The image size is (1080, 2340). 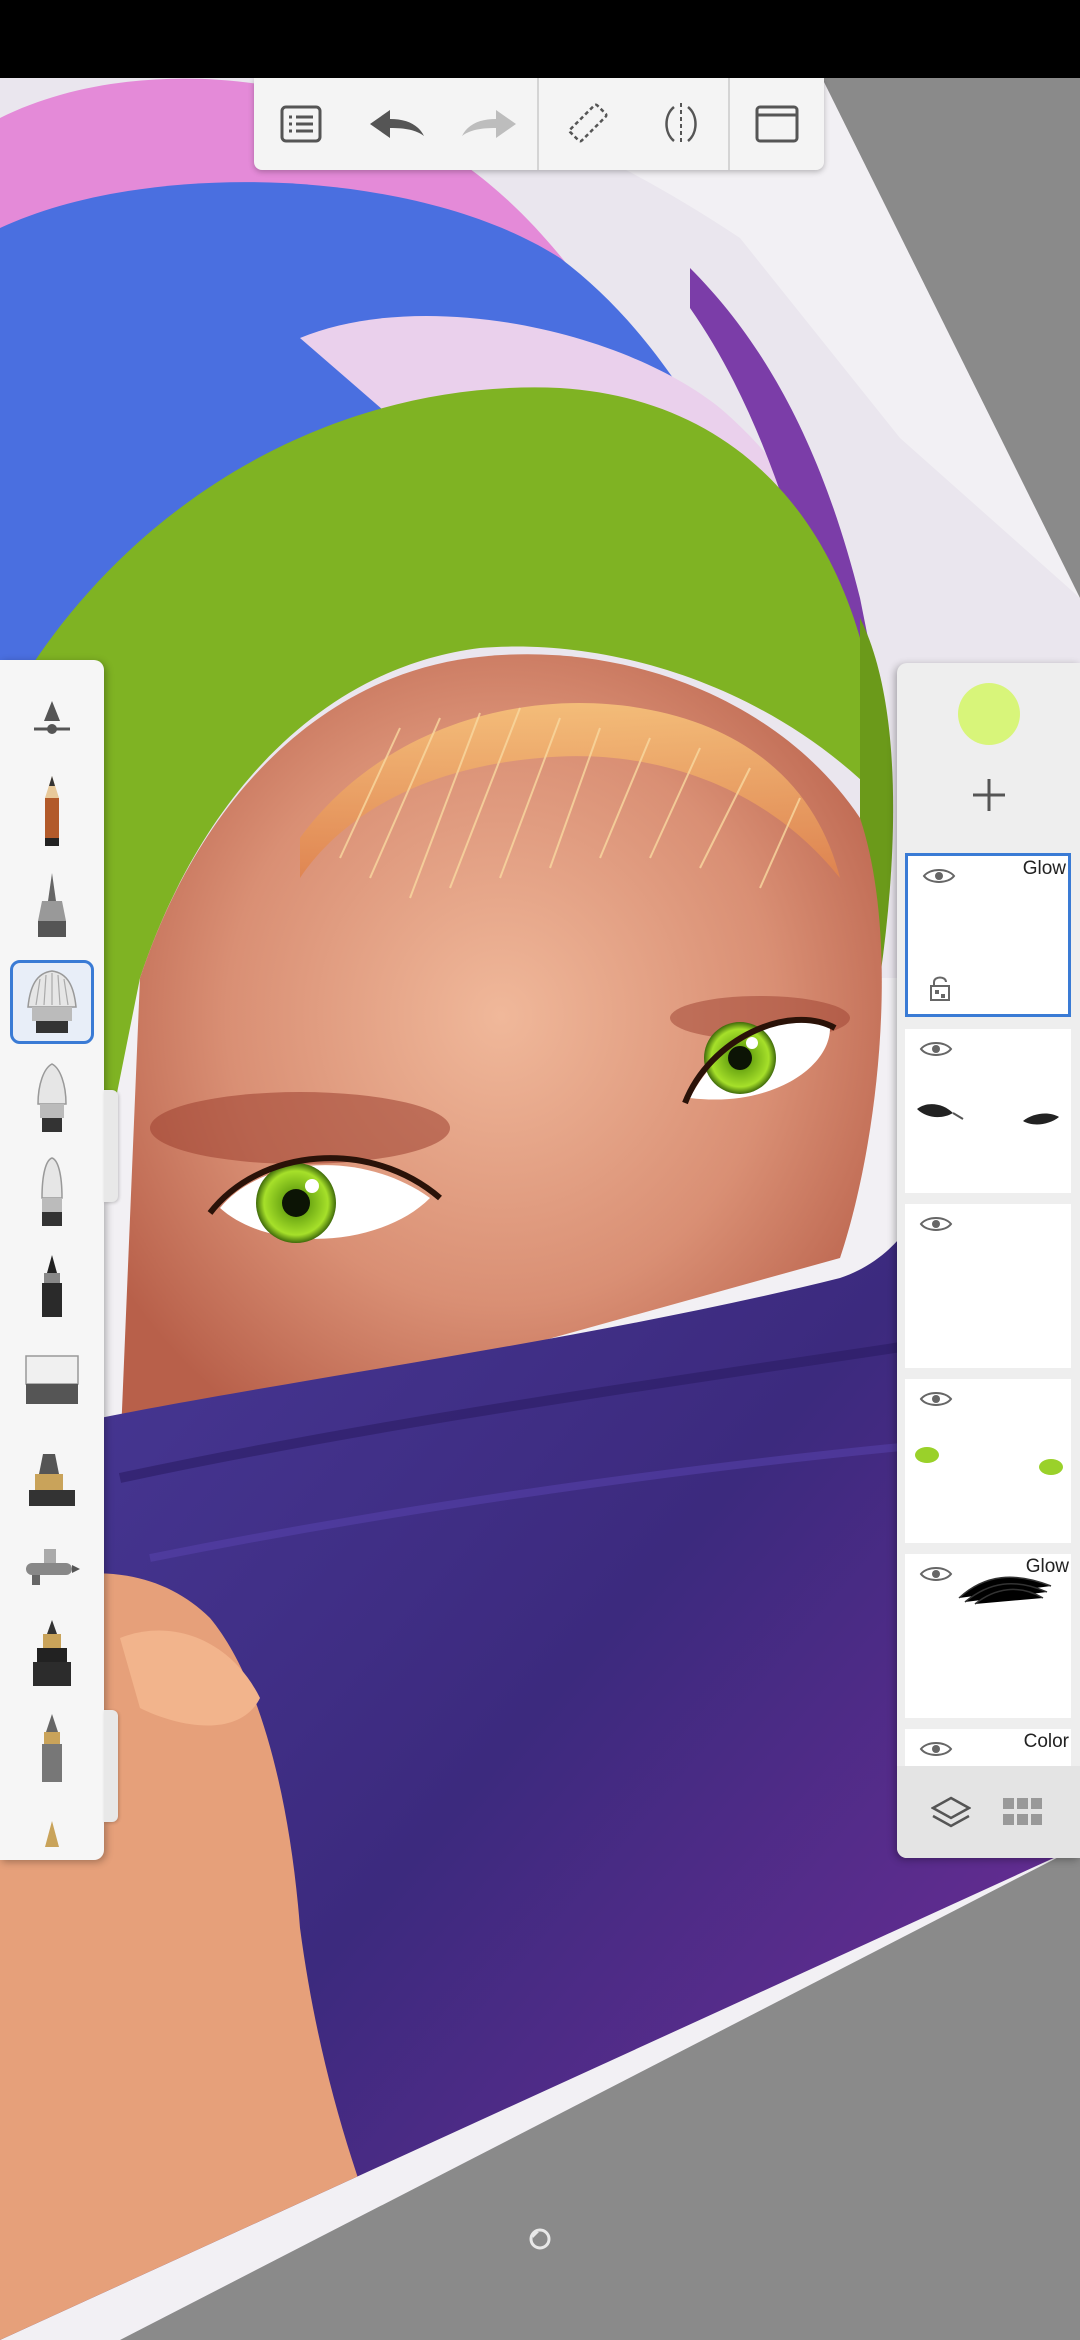 What do you see at coordinates (988, 1114) in the screenshot?
I see `layer-preview-eyes` at bounding box center [988, 1114].